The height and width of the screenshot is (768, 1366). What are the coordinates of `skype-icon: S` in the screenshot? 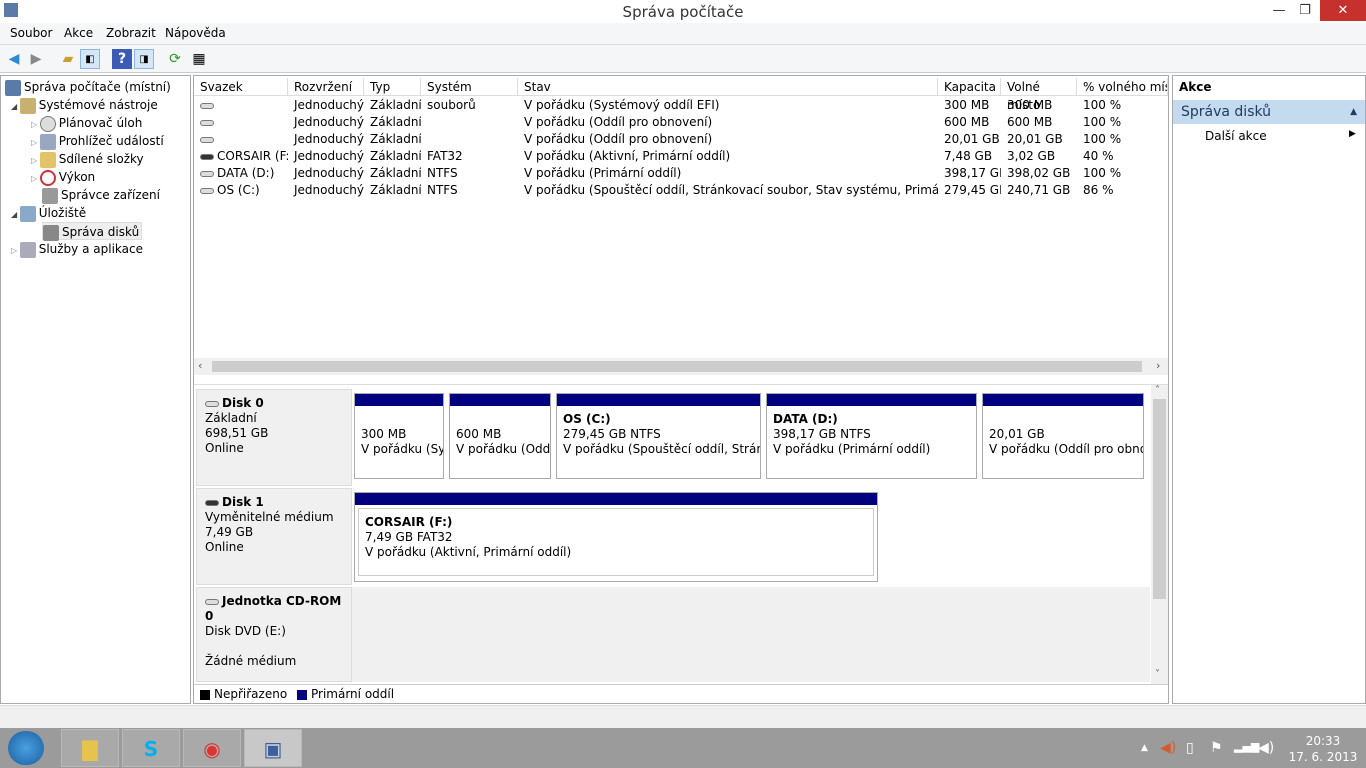 It's located at (151, 748).